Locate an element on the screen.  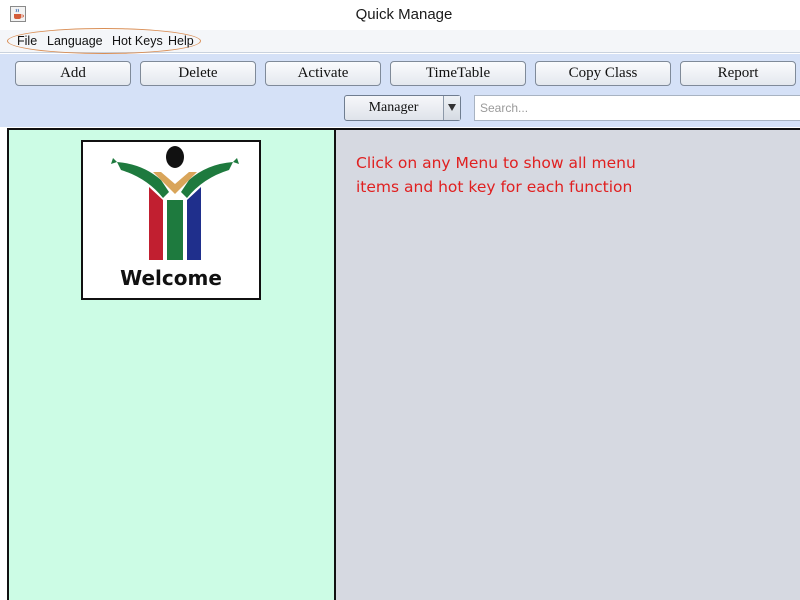
role-select: Manager is located at coordinates (402, 108).